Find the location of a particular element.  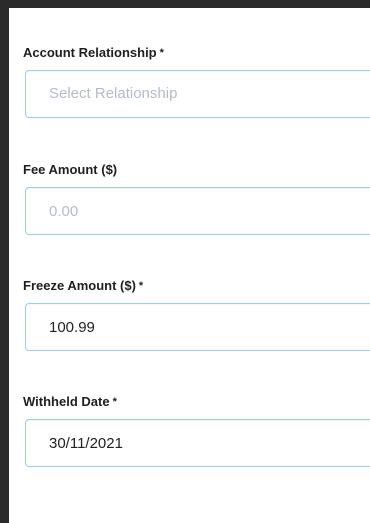

account-relationship-select: Select Relationship is located at coordinates (197, 94).